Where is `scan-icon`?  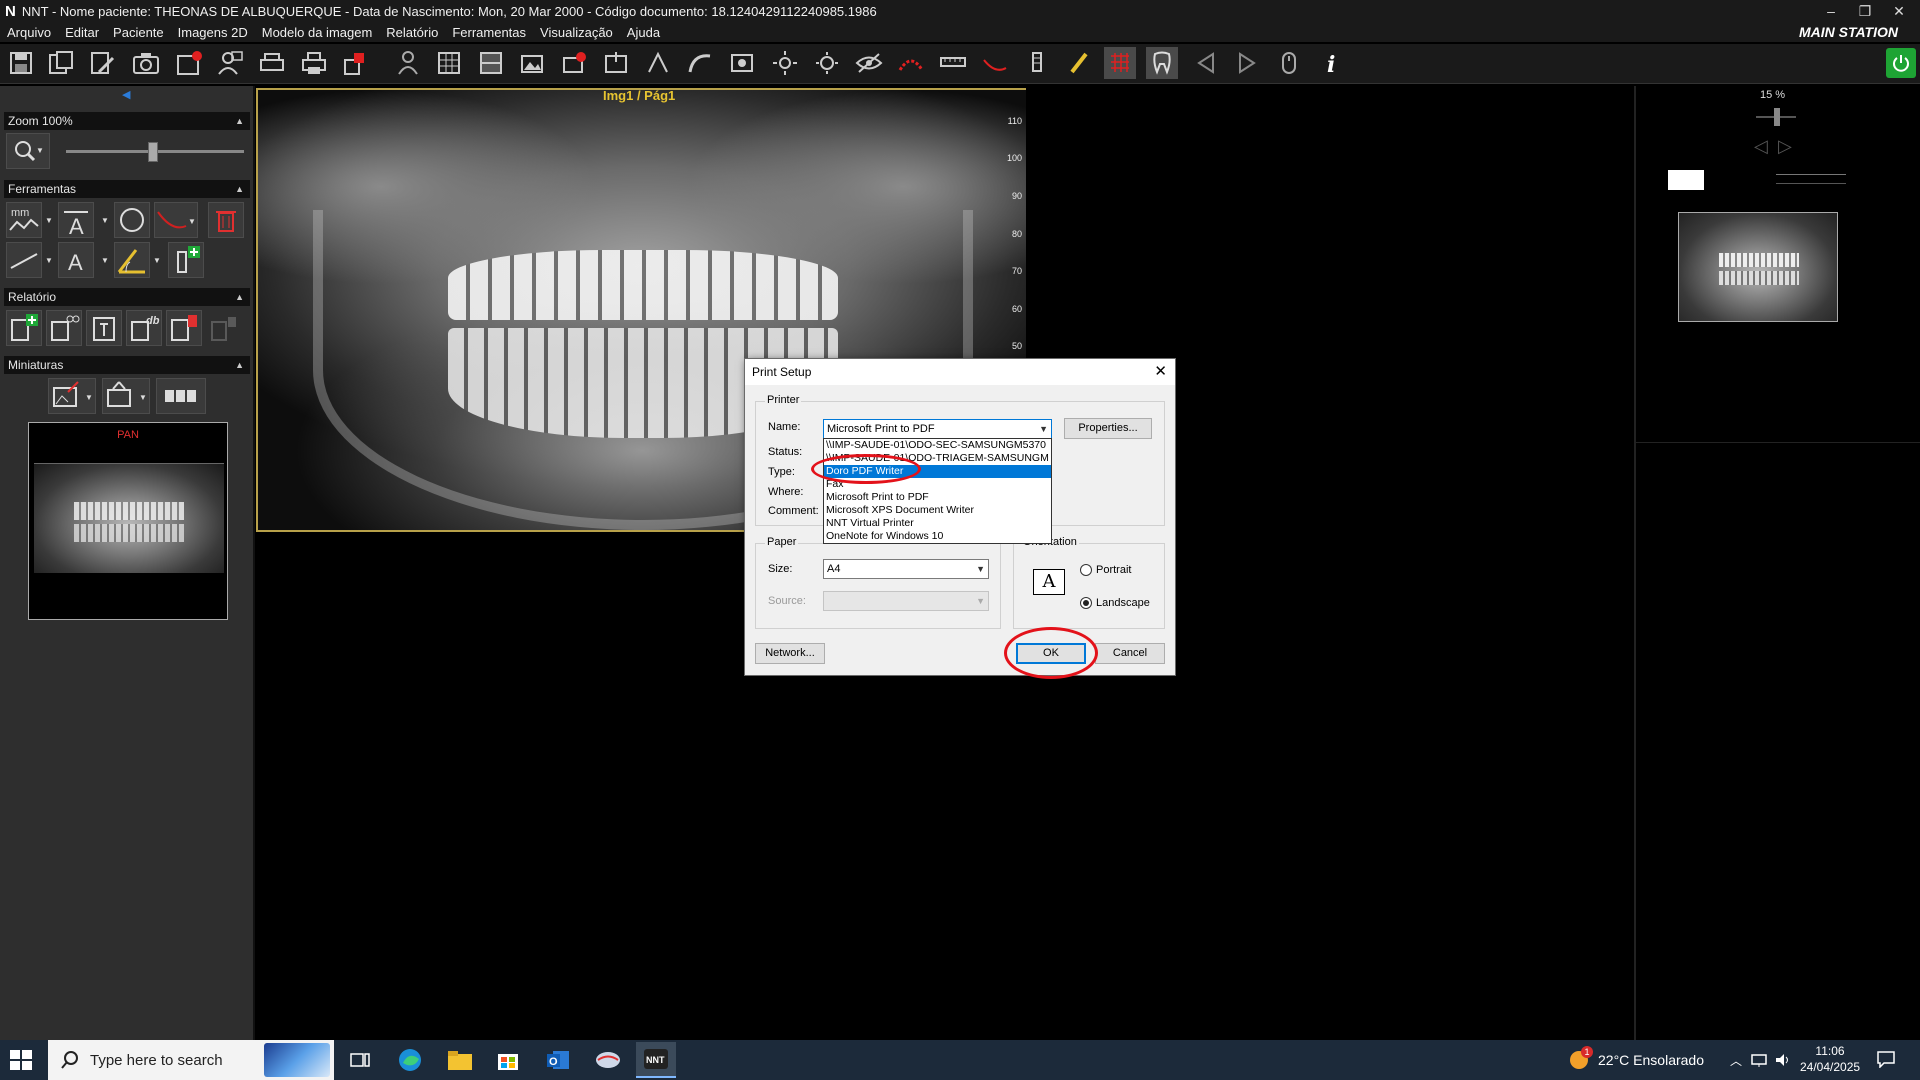 scan-icon is located at coordinates (272, 63).